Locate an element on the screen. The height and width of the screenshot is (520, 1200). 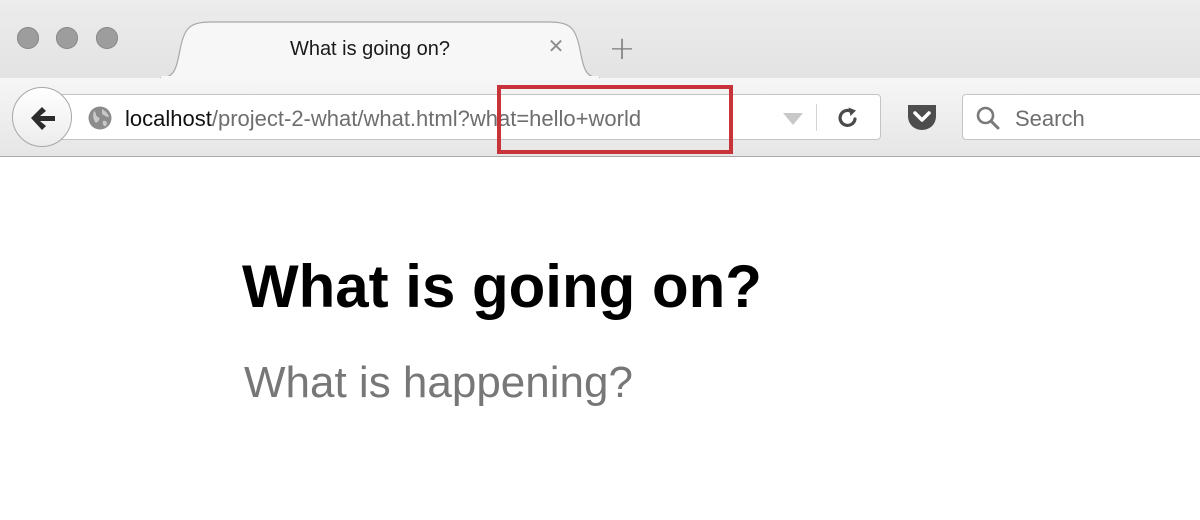
url-bar-divider is located at coordinates (816, 117).